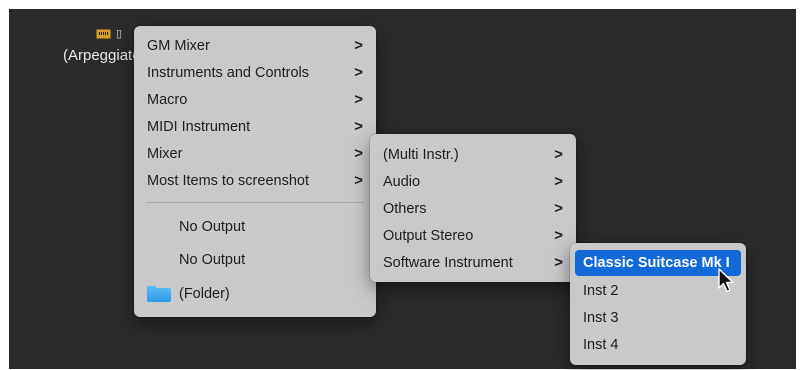 Image resolution: width=804 pixels, height=370 pixels. Describe the element at coordinates (255, 100) in the screenshot. I see `menu-item-macro: Macro >` at that location.